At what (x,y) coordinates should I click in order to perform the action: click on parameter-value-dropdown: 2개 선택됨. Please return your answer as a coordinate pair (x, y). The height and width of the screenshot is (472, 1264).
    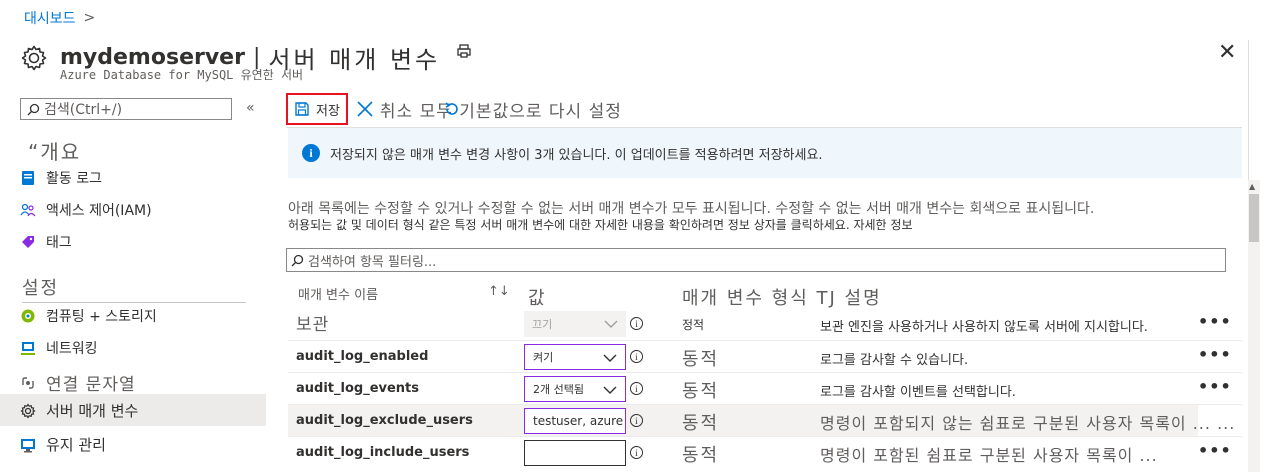
    Looking at the image, I should click on (575, 389).